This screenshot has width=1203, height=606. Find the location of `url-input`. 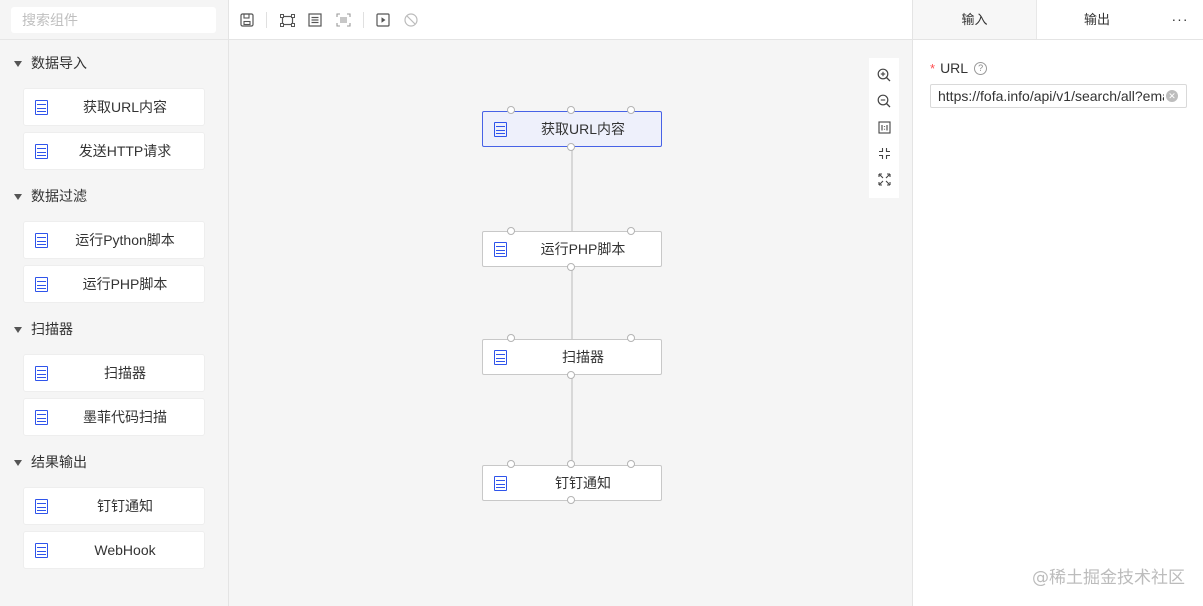

url-input is located at coordinates (1058, 96).